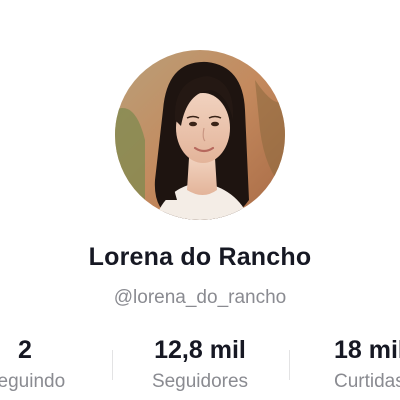 The image size is (400, 400). What do you see at coordinates (200, 381) in the screenshot?
I see `followers-label: Seguidores` at bounding box center [200, 381].